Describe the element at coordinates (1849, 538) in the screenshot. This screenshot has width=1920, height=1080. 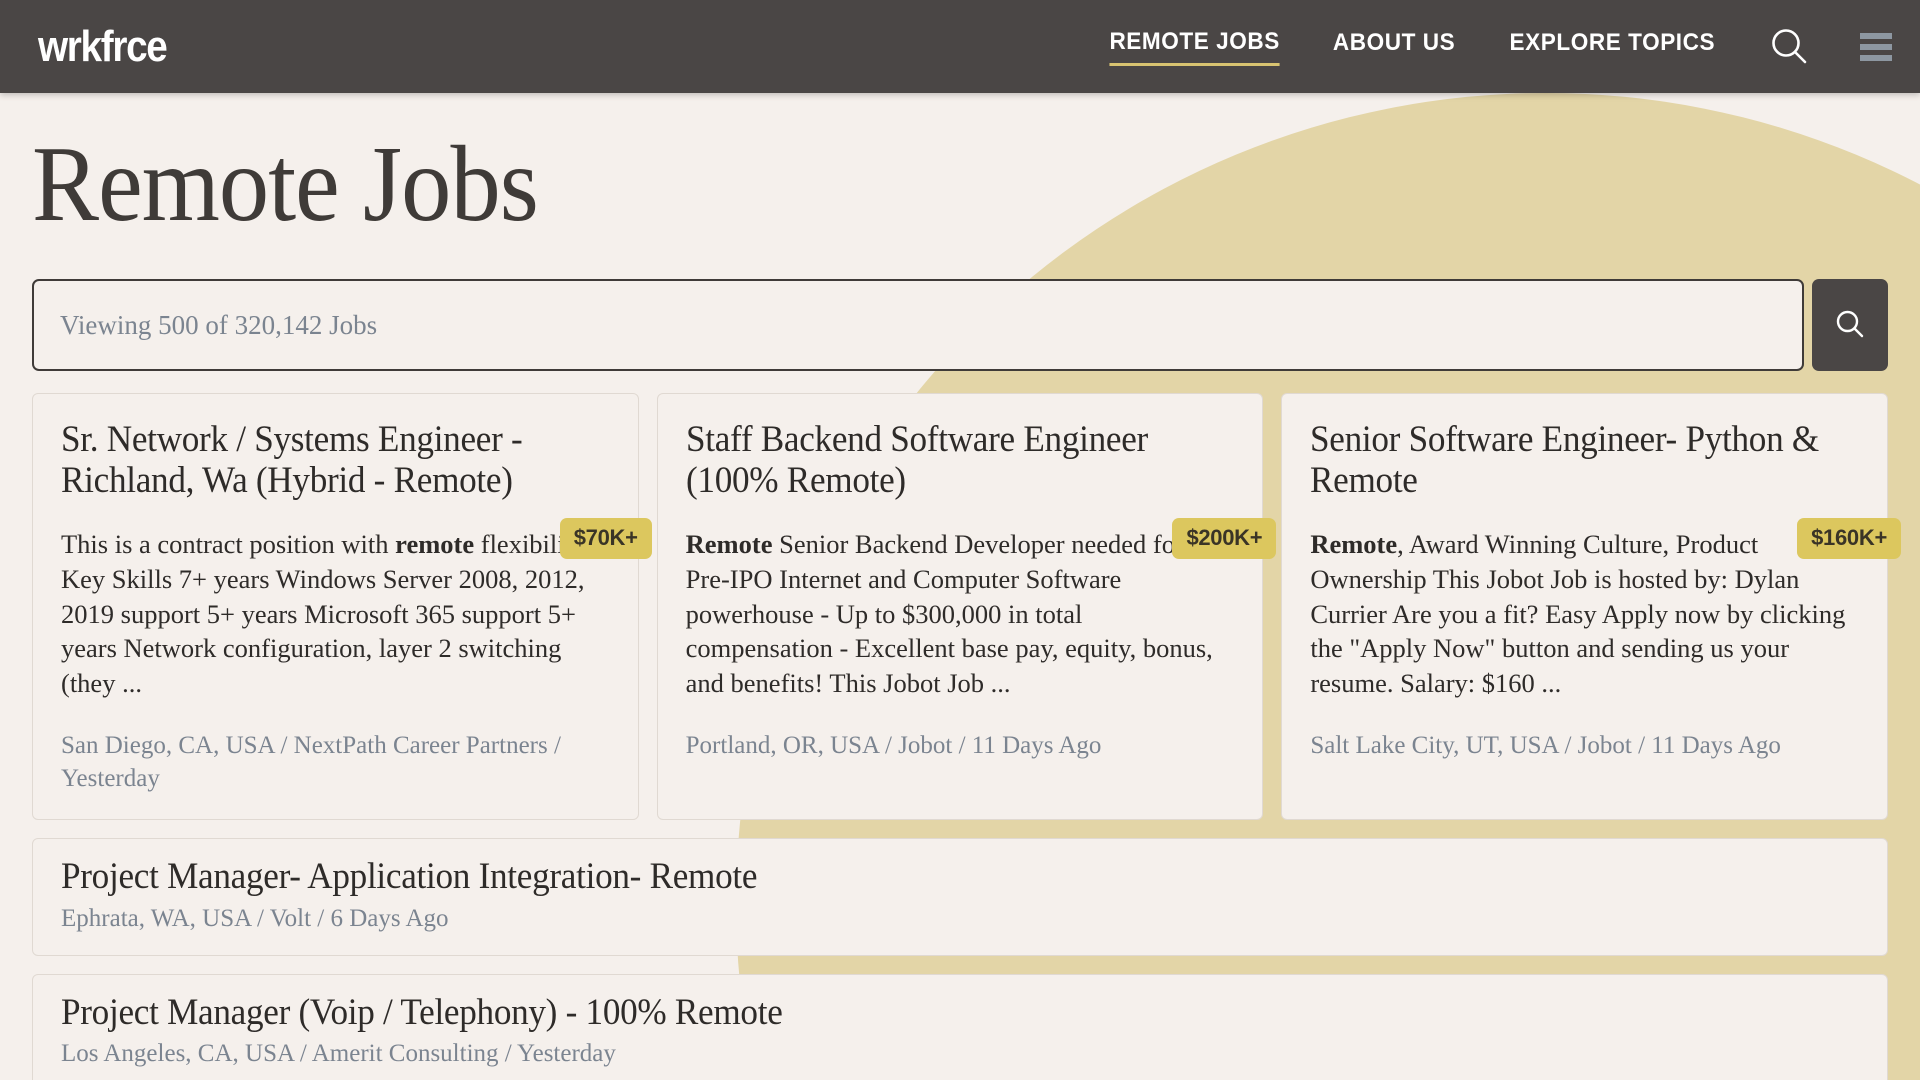
I see `salary-badge: $160K+` at that location.